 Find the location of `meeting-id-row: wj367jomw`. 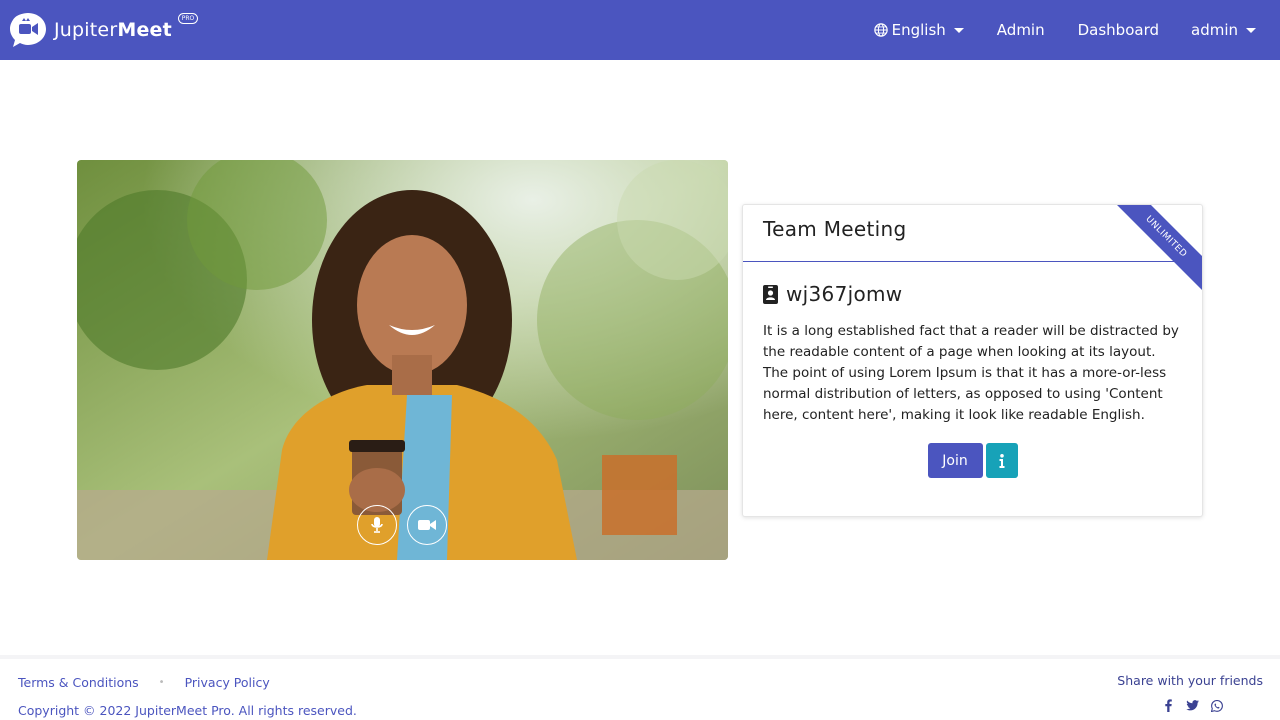

meeting-id-row: wj367jomw is located at coordinates (972, 294).